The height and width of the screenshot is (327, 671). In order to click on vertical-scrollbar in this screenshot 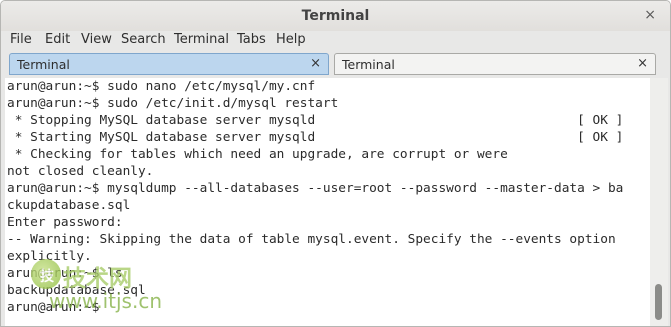, I will do `click(659, 202)`.